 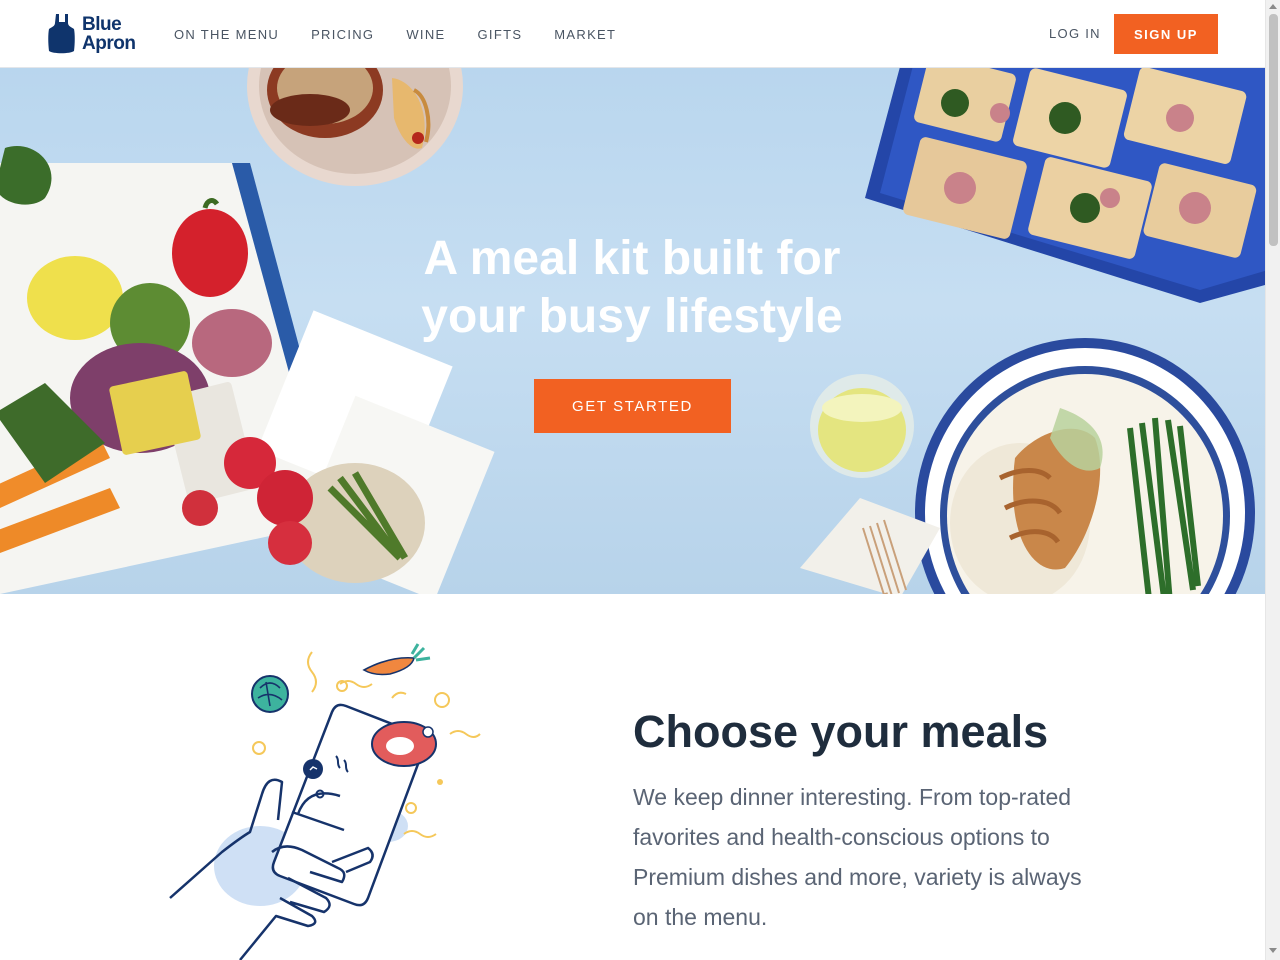 I want to click on apron-logo-icon, so click(x=61, y=34).